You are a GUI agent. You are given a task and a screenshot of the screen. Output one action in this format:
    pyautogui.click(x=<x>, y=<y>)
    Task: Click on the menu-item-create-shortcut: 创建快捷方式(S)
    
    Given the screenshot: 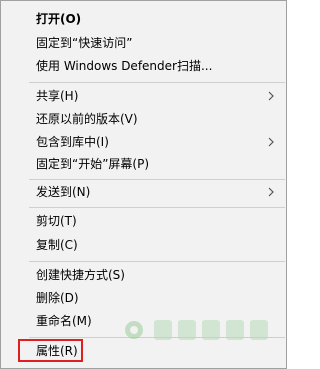 What is the action you would take?
    pyautogui.click(x=143, y=275)
    